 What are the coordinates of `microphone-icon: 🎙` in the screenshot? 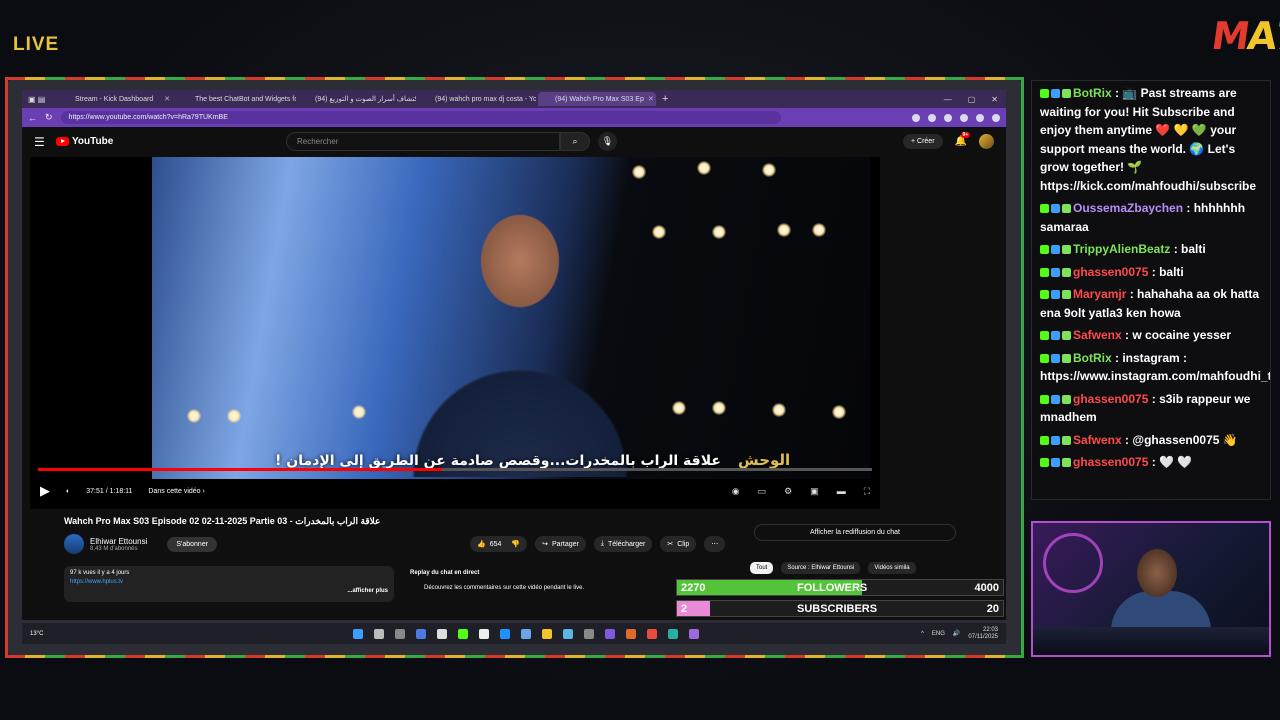 It's located at (607, 141).